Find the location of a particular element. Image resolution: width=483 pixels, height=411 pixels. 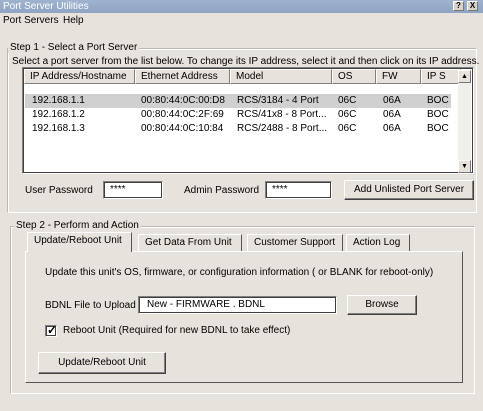

help-title-button: ? is located at coordinates (458, 6).